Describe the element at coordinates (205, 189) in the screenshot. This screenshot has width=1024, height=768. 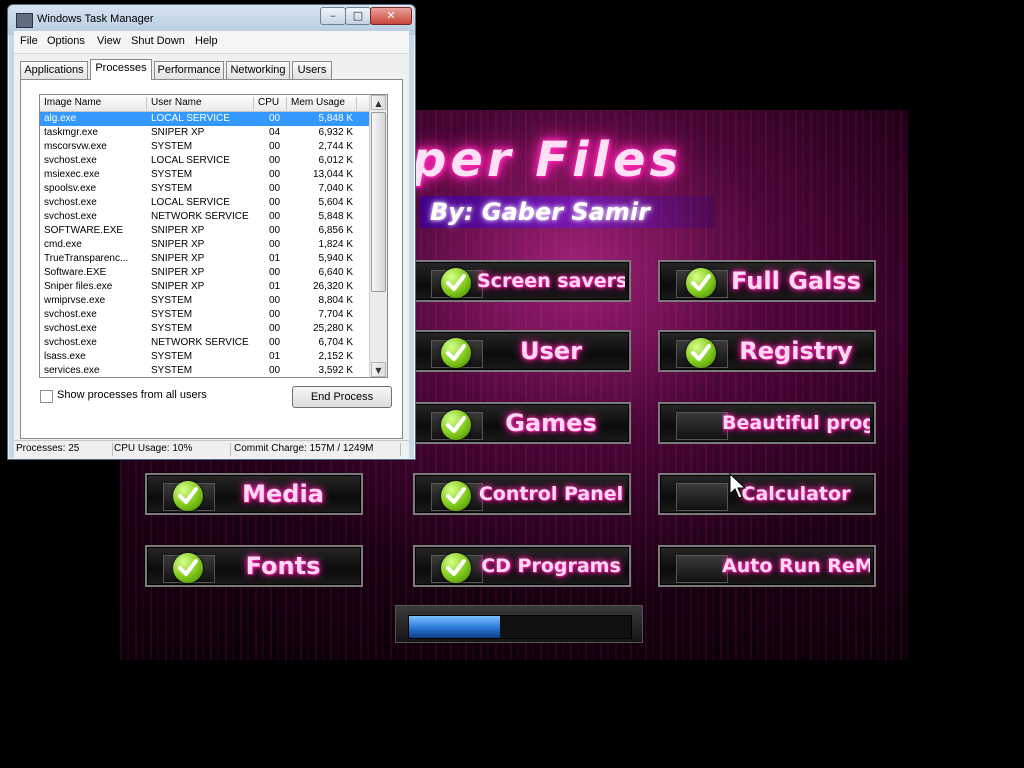
I see `table-row: spoolsv.exe SYSTEM 00 7,040 K` at that location.